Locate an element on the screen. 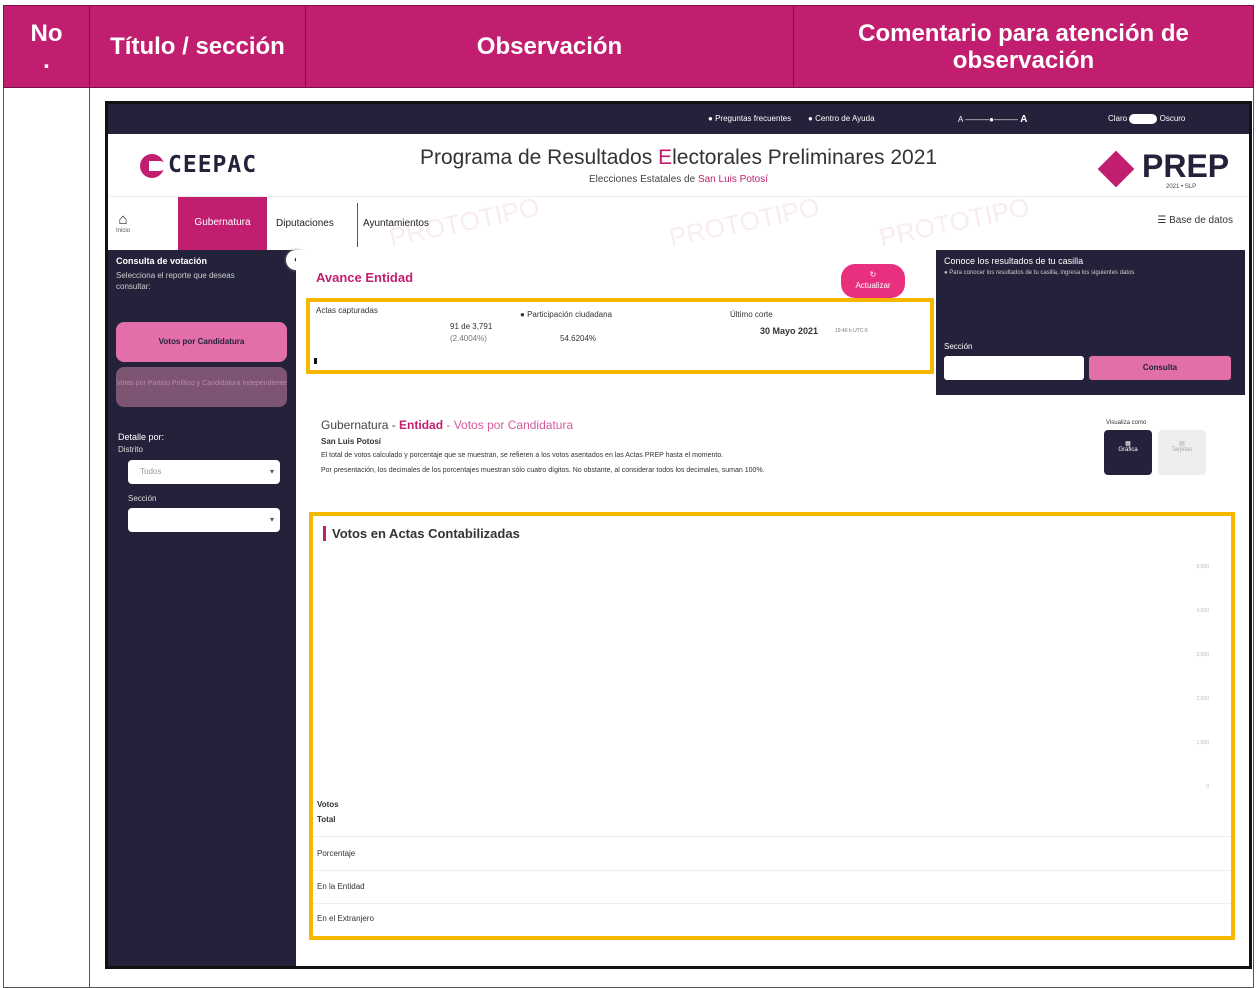  detail-label: Detalle por: is located at coordinates (141, 437).